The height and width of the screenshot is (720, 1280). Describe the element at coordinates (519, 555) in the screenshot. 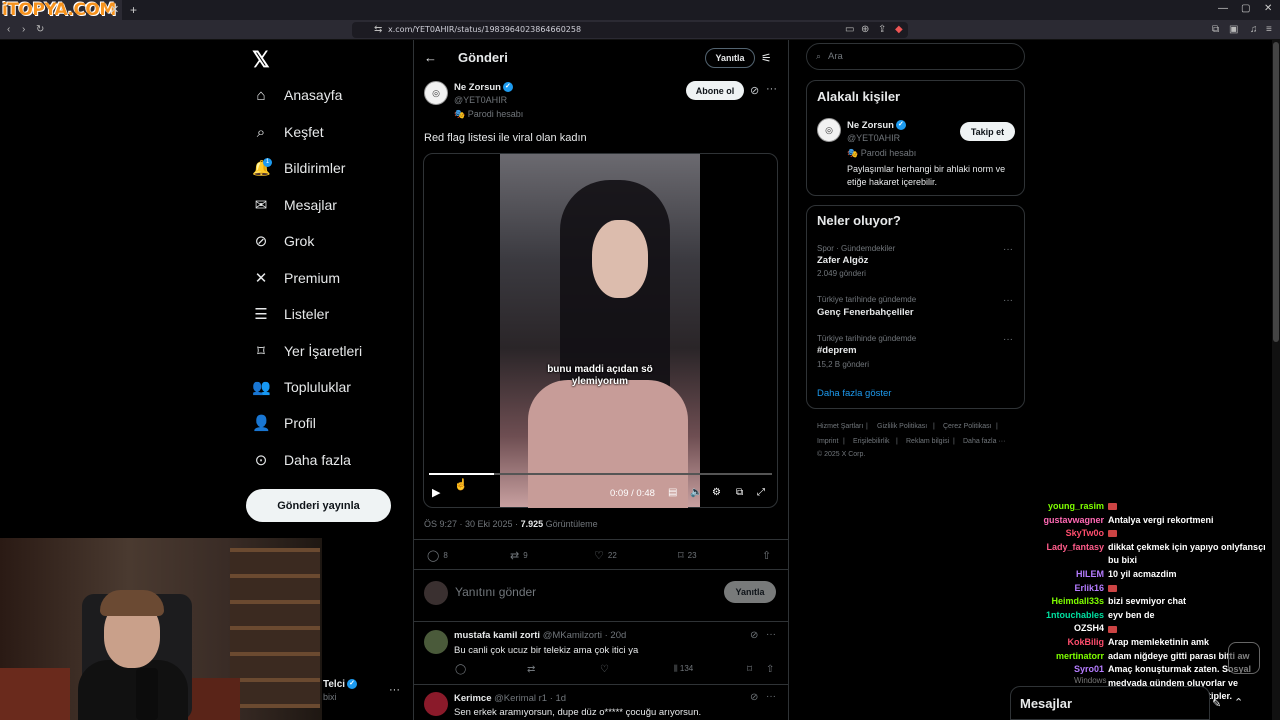

I see `repost-action: ⇄ 9` at that location.